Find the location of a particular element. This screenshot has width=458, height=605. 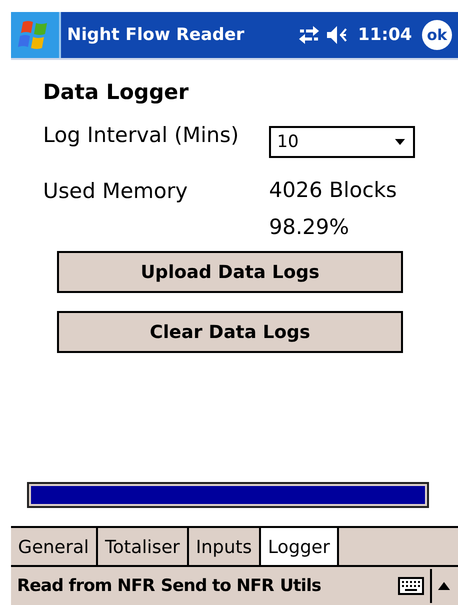

tab: Logger is located at coordinates (299, 546).